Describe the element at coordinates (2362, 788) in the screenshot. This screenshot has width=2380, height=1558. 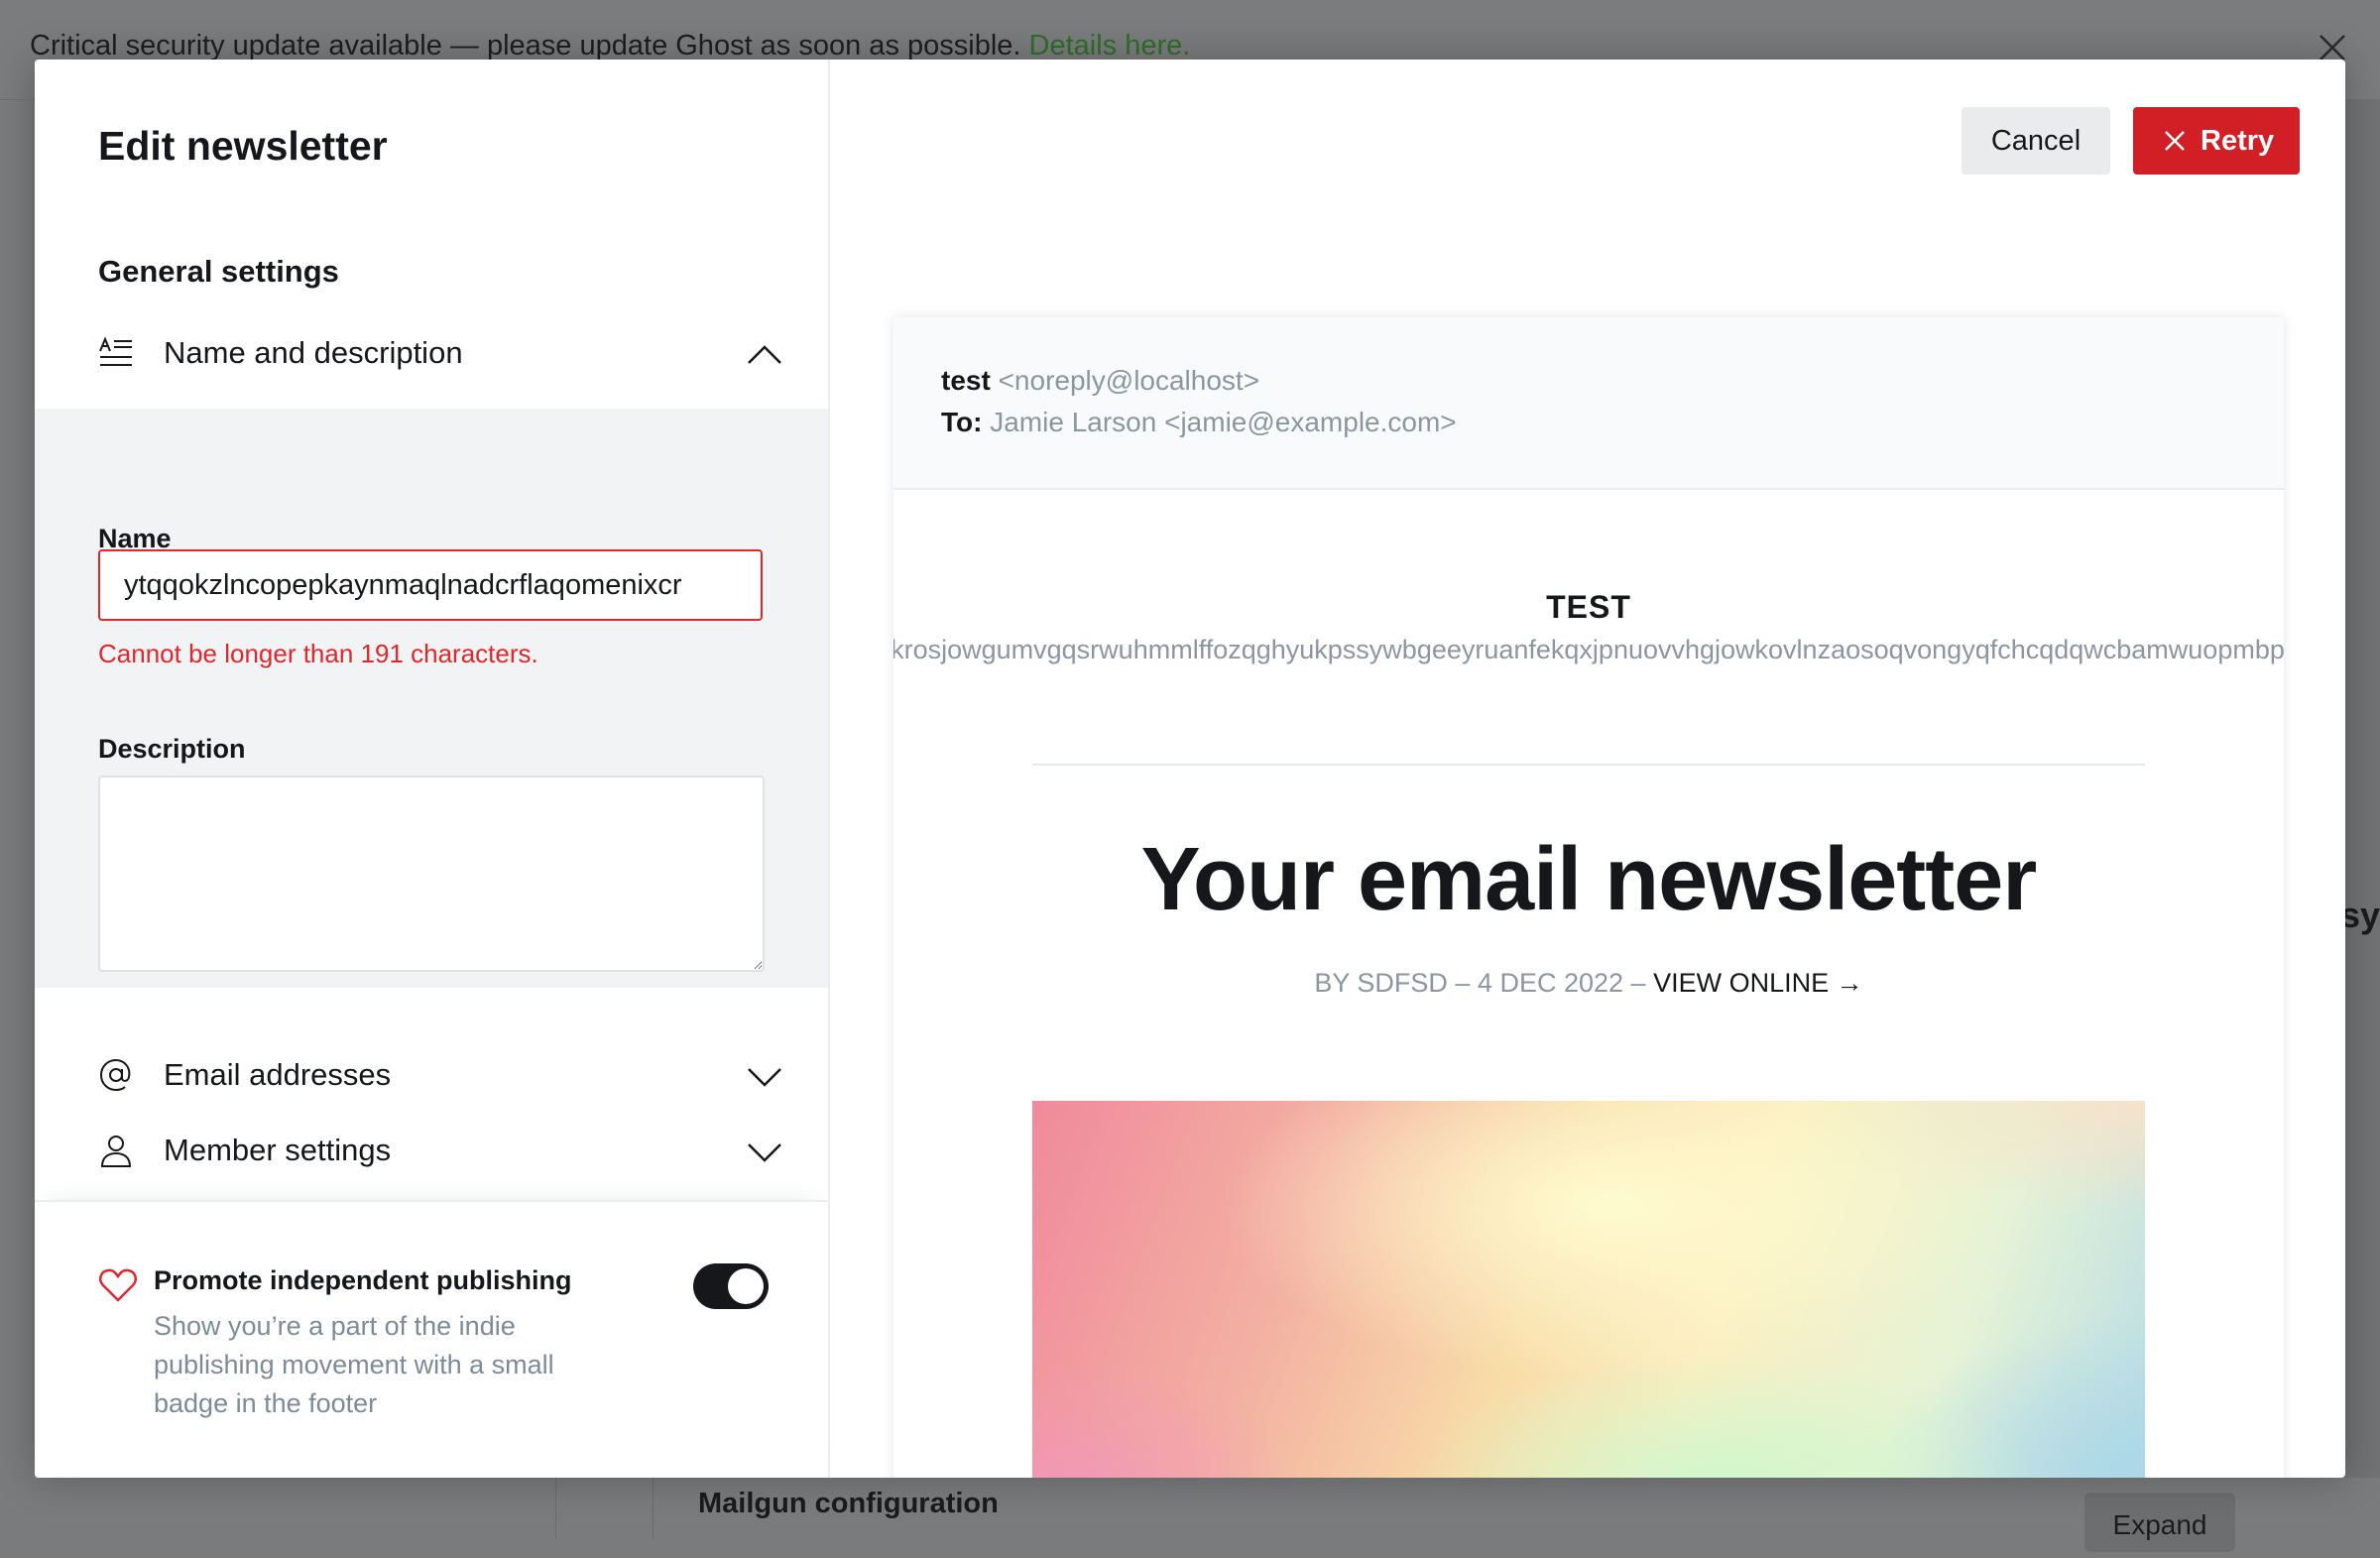
I see `background-panel` at that location.